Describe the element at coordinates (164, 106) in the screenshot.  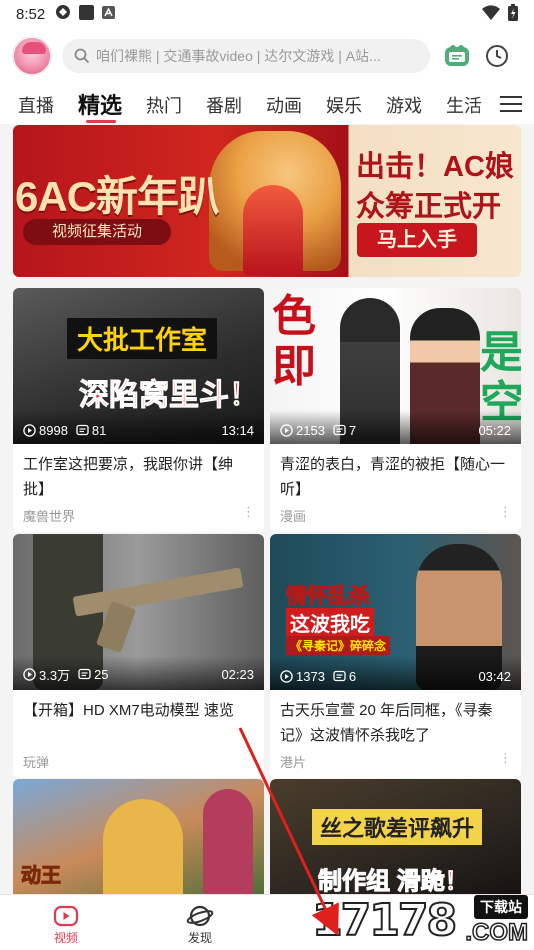
I see `tab-hot: 热门` at that location.